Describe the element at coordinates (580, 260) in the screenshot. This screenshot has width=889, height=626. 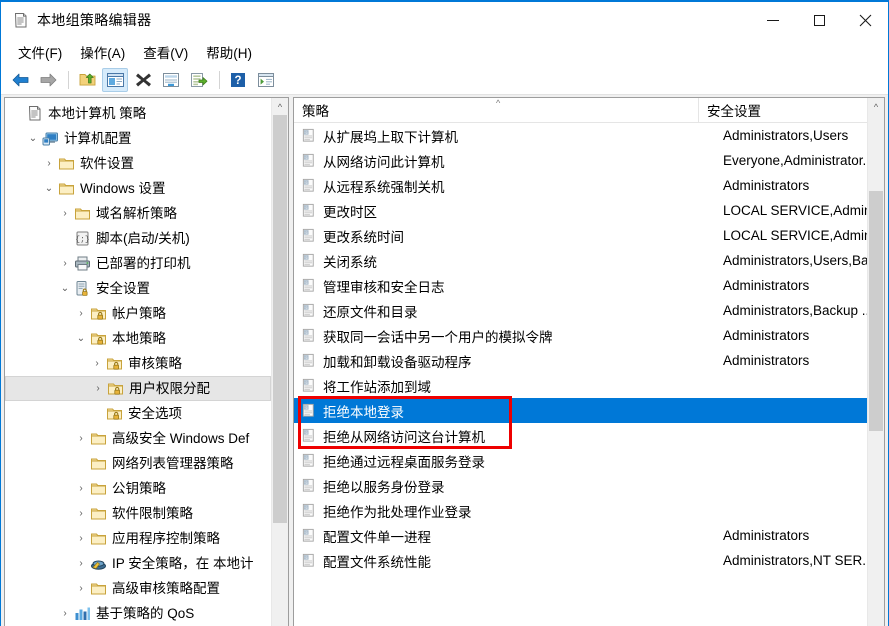
I see `table-row: 10 关闭系统 Administrators,Users,Ba` at that location.